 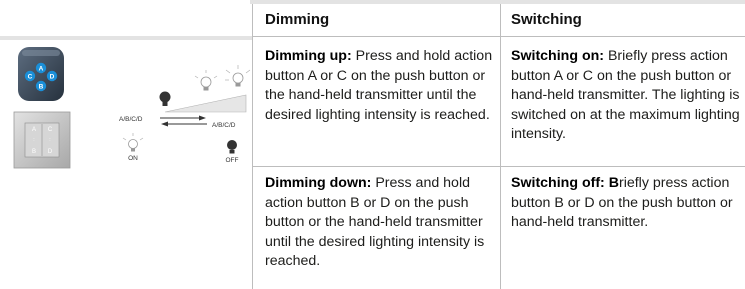 I want to click on arrow-up-label: A/B/C/D, so click(x=131, y=119).